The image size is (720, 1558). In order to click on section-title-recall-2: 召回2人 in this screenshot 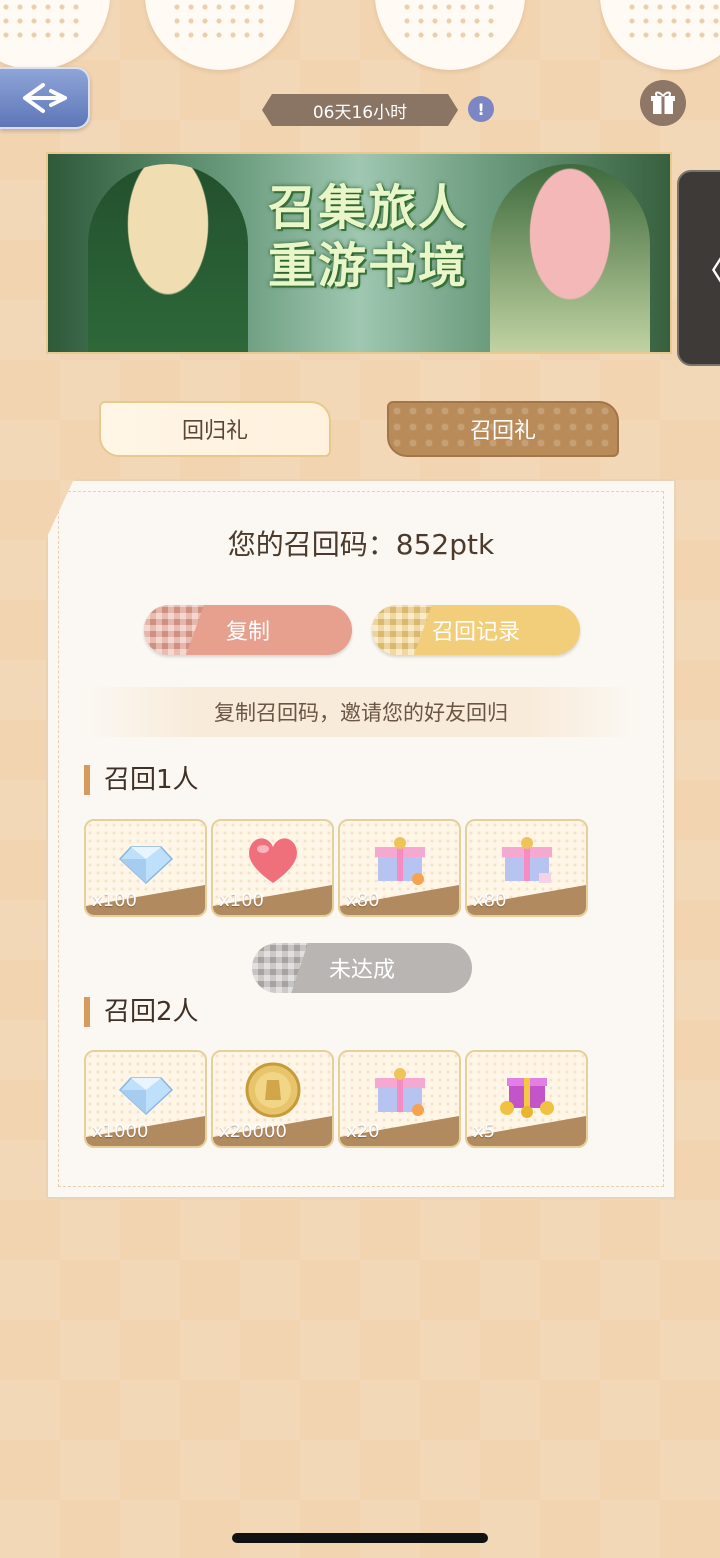, I will do `click(141, 1012)`.